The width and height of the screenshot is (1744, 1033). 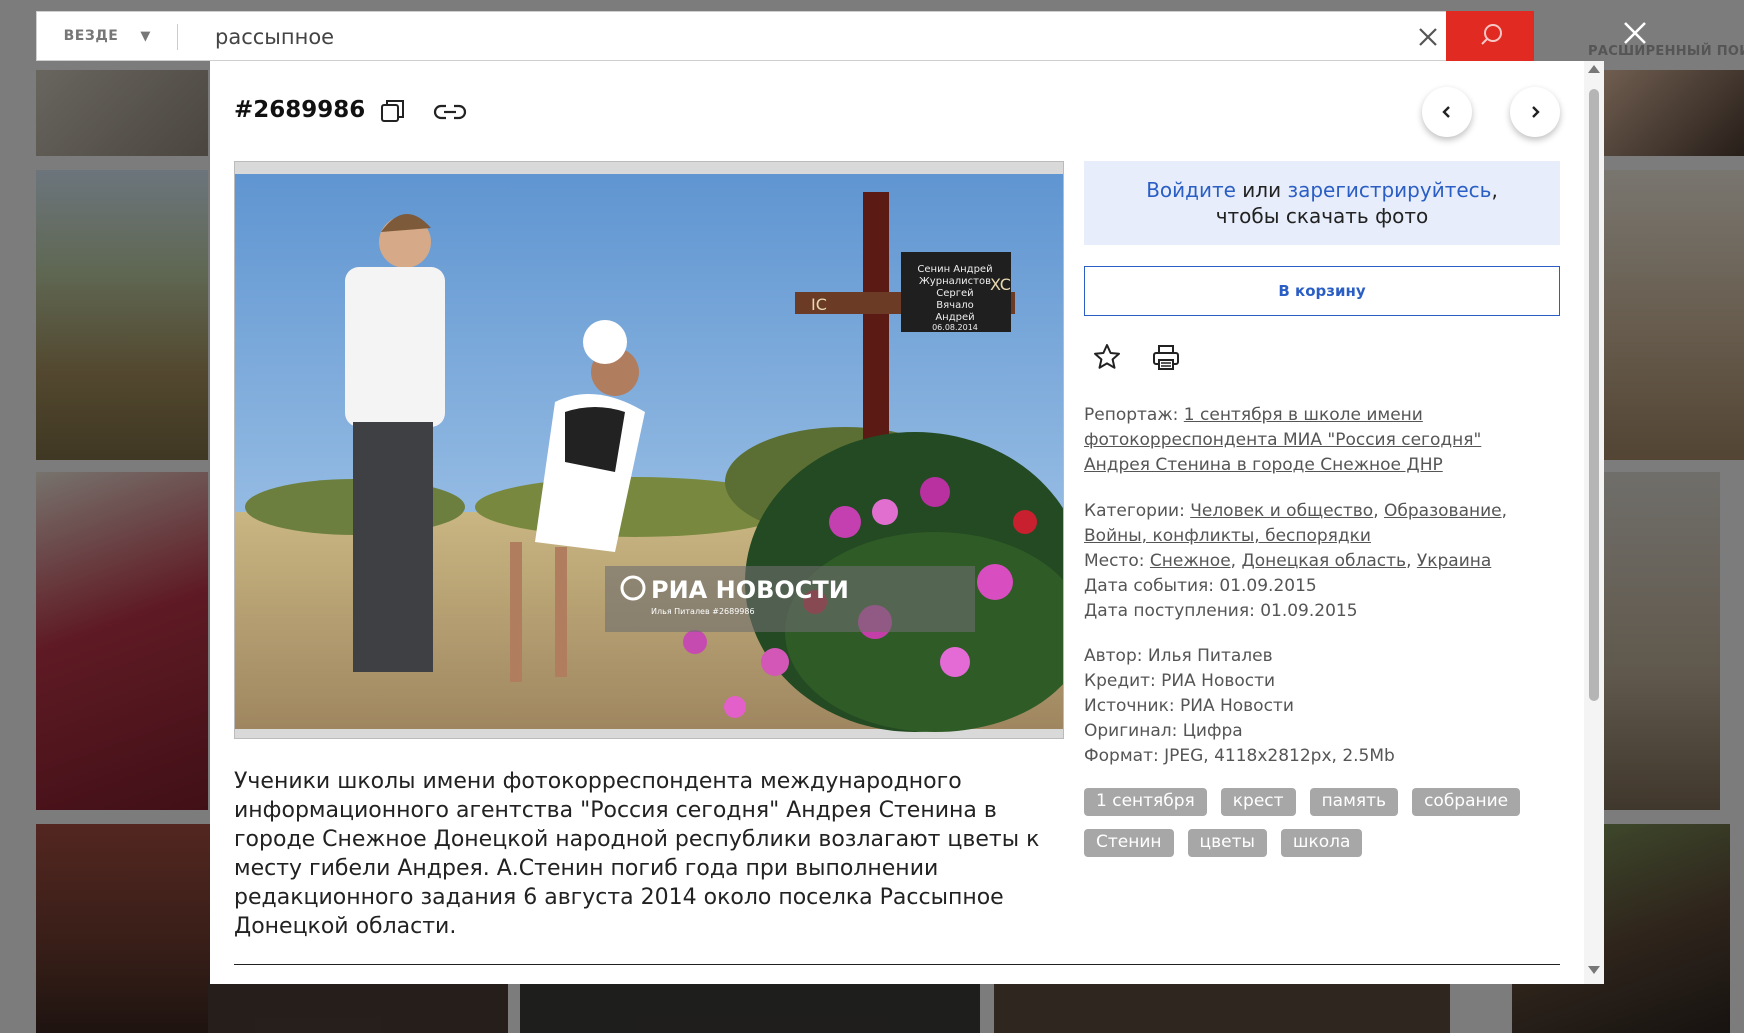 What do you see at coordinates (1190, 561) in the screenshot?
I see `place-link: Снежное` at bounding box center [1190, 561].